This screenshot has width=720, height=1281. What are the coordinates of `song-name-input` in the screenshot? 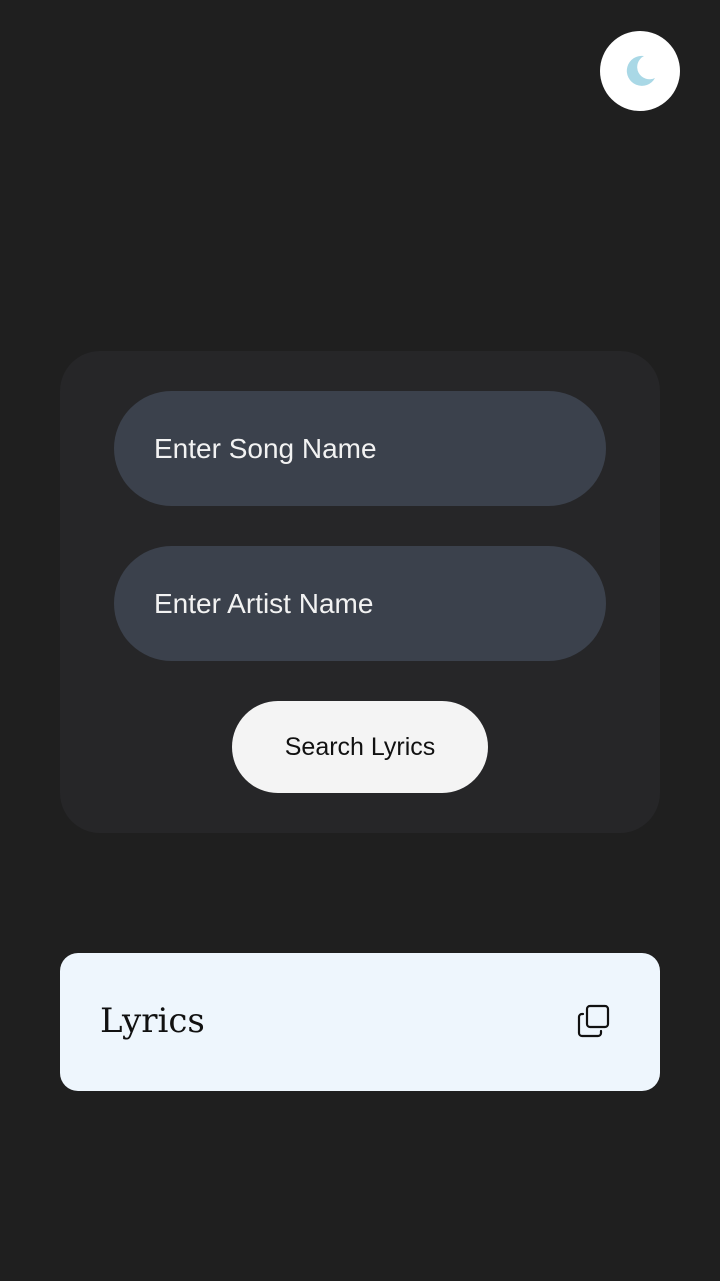 It's located at (360, 448).